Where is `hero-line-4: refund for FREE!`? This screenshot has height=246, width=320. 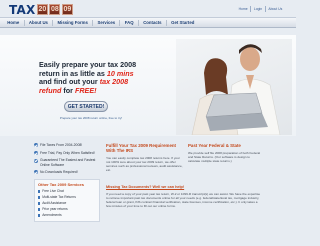
hero-line-4: refund for FREE! is located at coordinates (68, 90).